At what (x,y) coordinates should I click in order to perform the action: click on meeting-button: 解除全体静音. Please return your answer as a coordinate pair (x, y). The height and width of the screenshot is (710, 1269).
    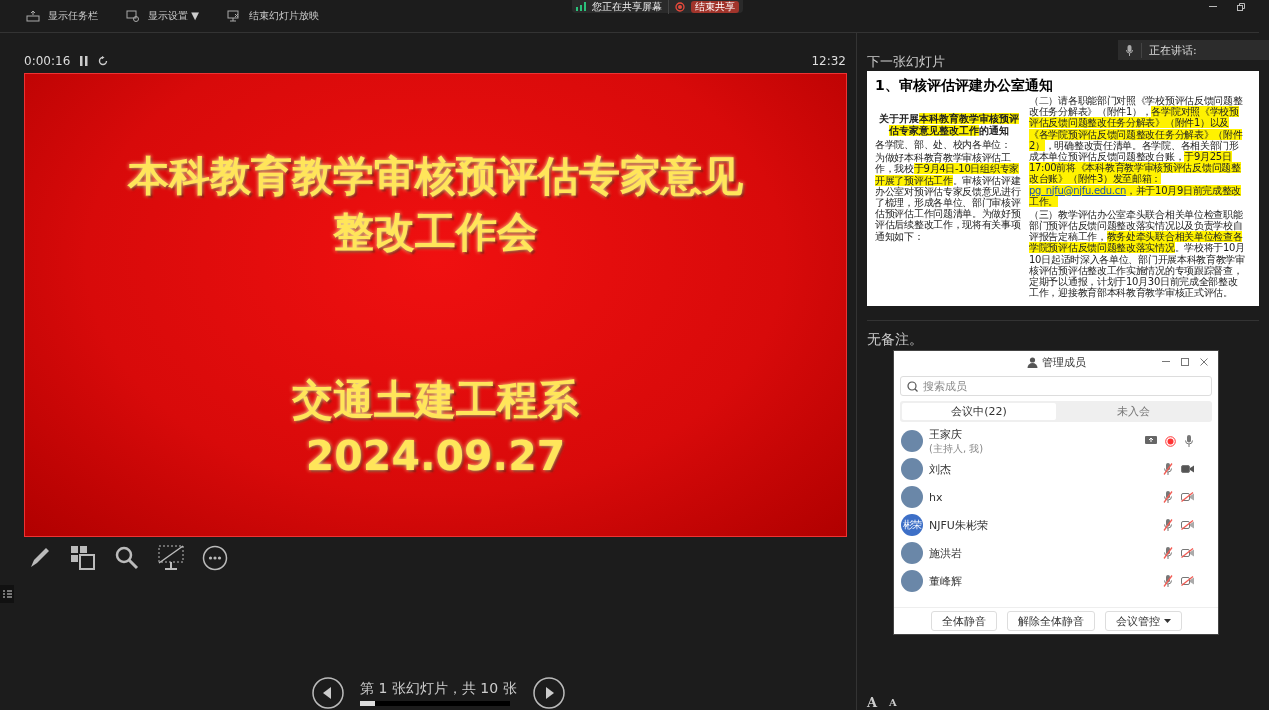
    Looking at the image, I should click on (1050, 621).